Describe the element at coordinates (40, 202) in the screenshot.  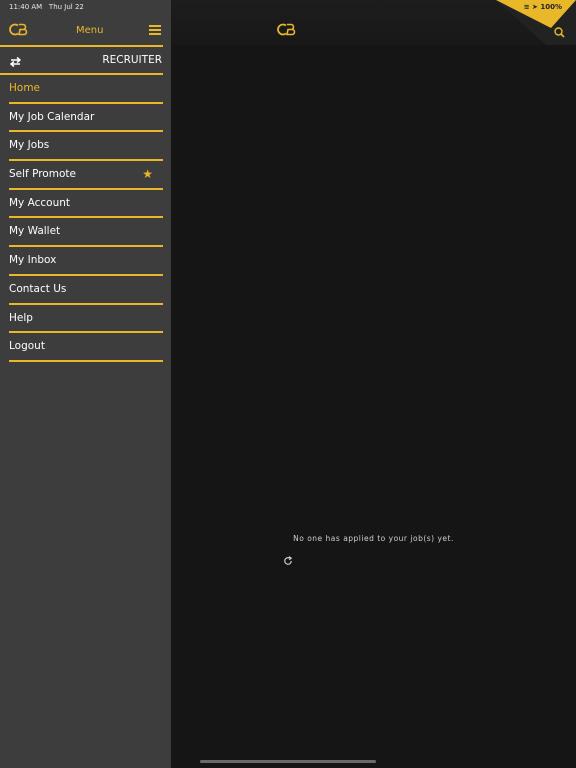
I see `nav-item-label: My Account` at that location.